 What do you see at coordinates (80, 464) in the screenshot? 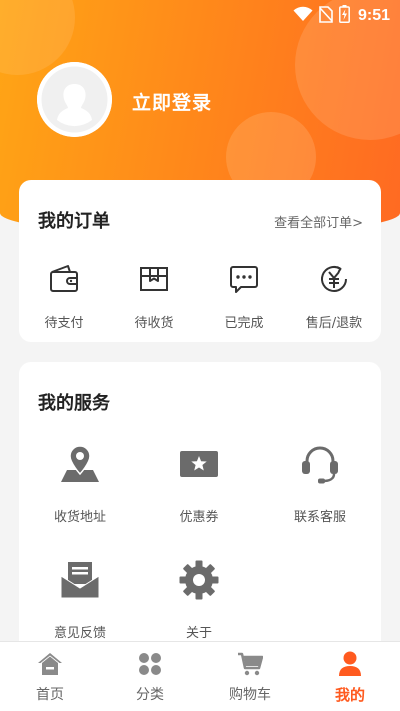
I see `location-map-icon` at bounding box center [80, 464].